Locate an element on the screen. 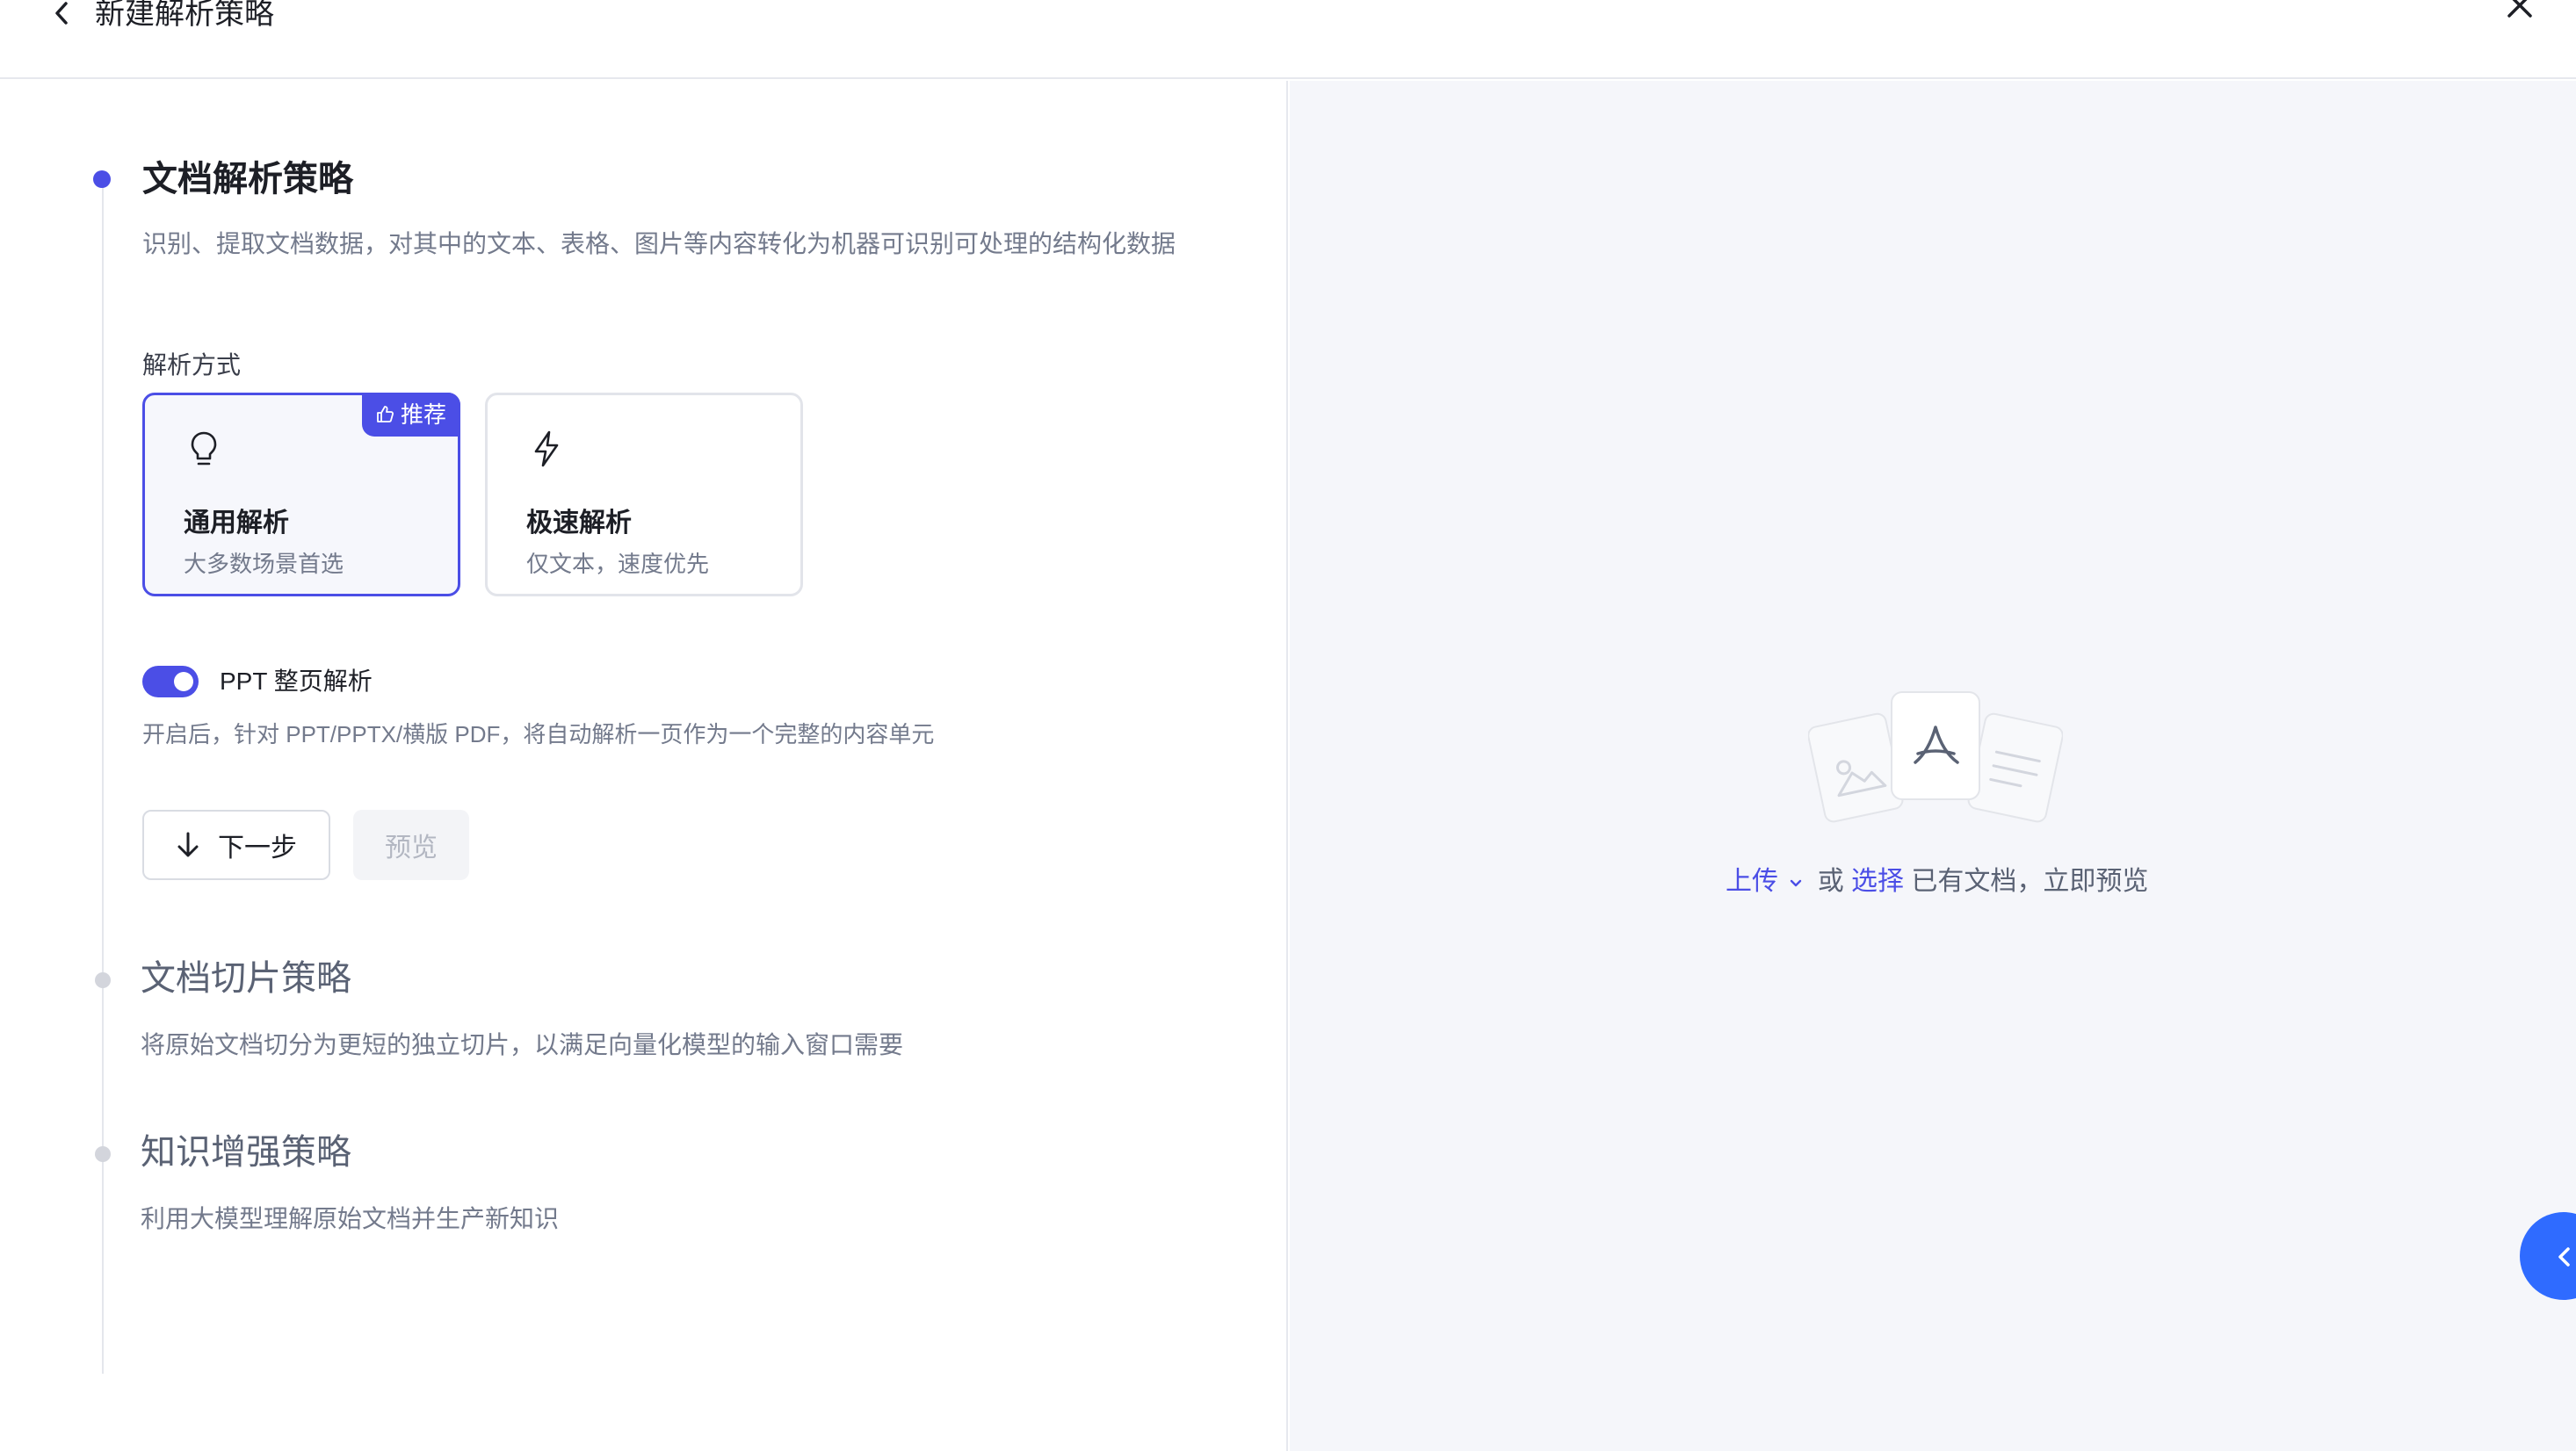 The height and width of the screenshot is (1451, 2576). upload-suffix-text: 已有文档，立即预览 is located at coordinates (2030, 881).